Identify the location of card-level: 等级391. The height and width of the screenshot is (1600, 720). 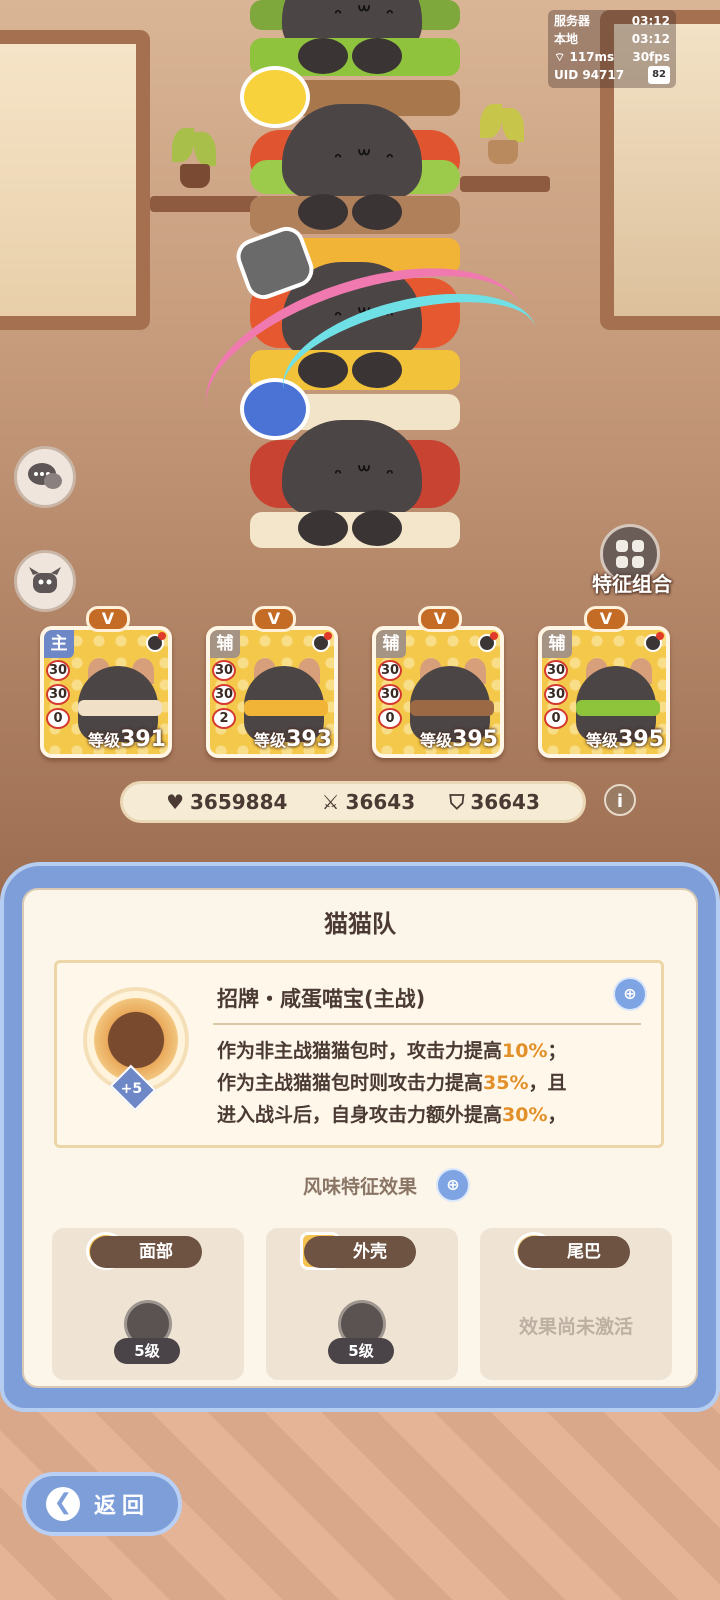
(127, 739).